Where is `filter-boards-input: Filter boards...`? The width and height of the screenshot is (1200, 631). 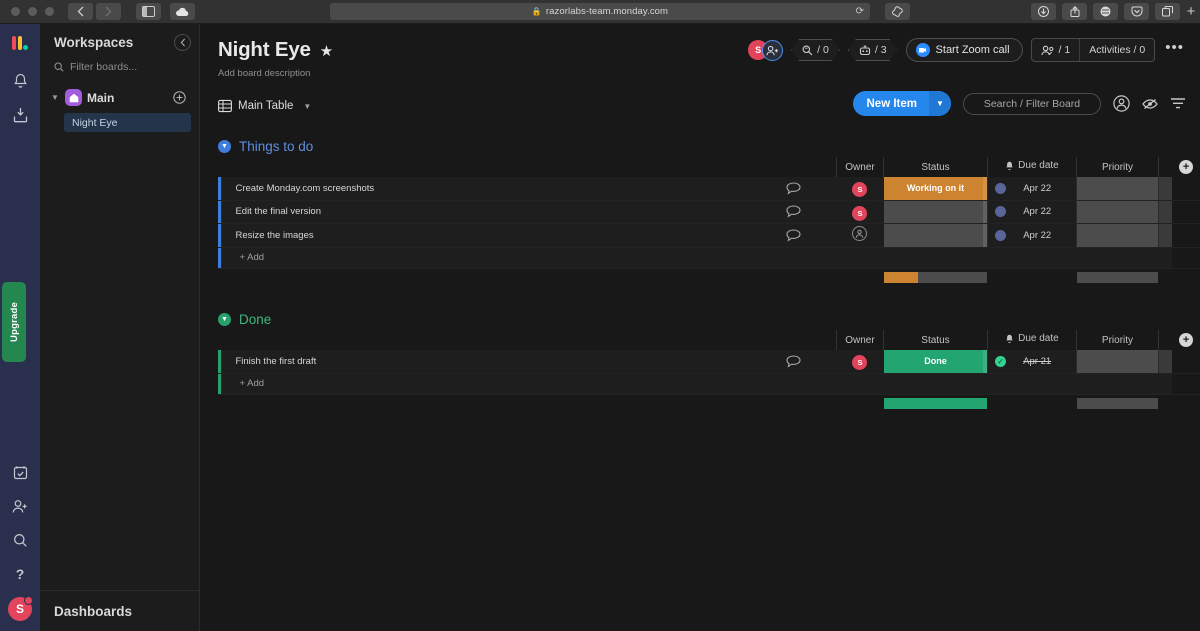
filter-boards-input: Filter boards... is located at coordinates (121, 67).